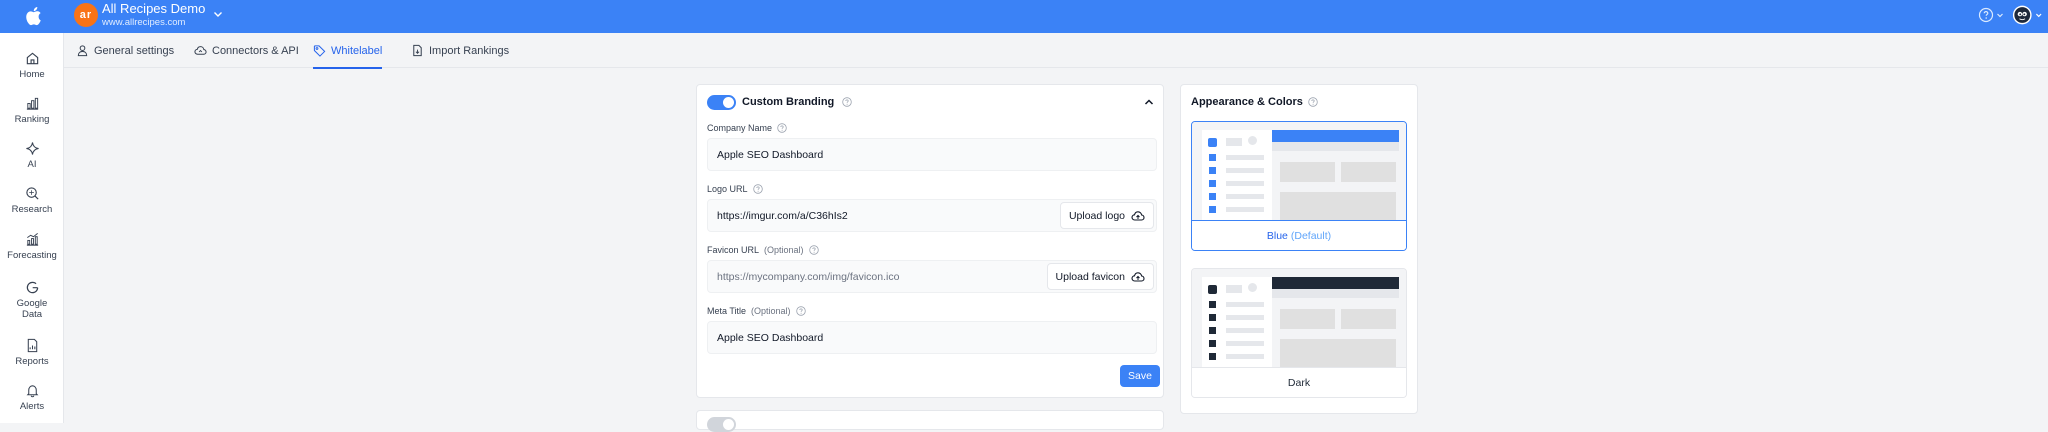 The width and height of the screenshot is (2048, 432). Describe the element at coordinates (877, 276) in the screenshot. I see `favicon-url-input` at that location.